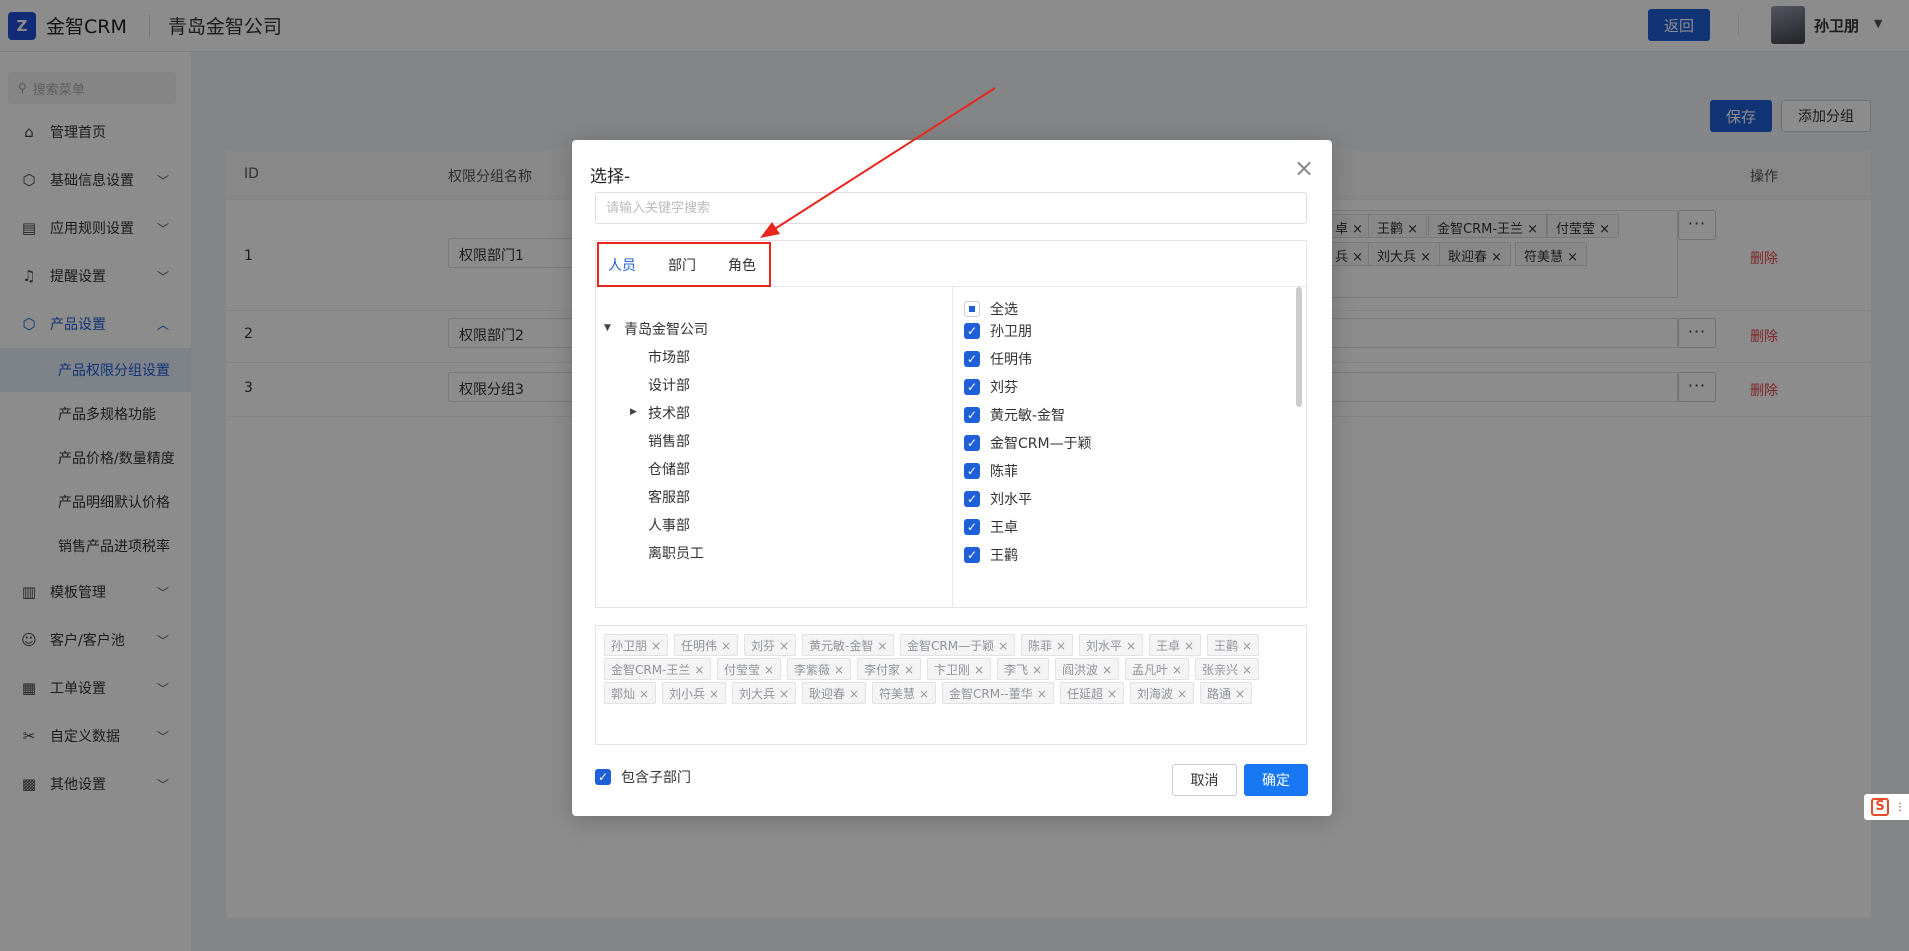 The image size is (1909, 951). What do you see at coordinates (622, 265) in the screenshot?
I see `tab-people: 人员` at bounding box center [622, 265].